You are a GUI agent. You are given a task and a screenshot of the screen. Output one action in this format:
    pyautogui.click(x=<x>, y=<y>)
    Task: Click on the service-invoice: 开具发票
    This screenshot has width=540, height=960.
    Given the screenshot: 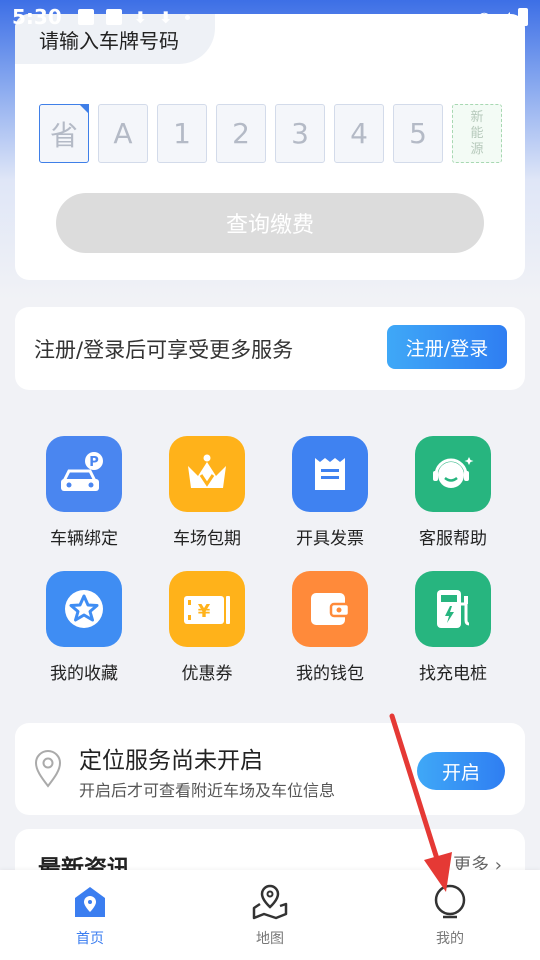 What is the action you would take?
    pyautogui.click(x=330, y=492)
    